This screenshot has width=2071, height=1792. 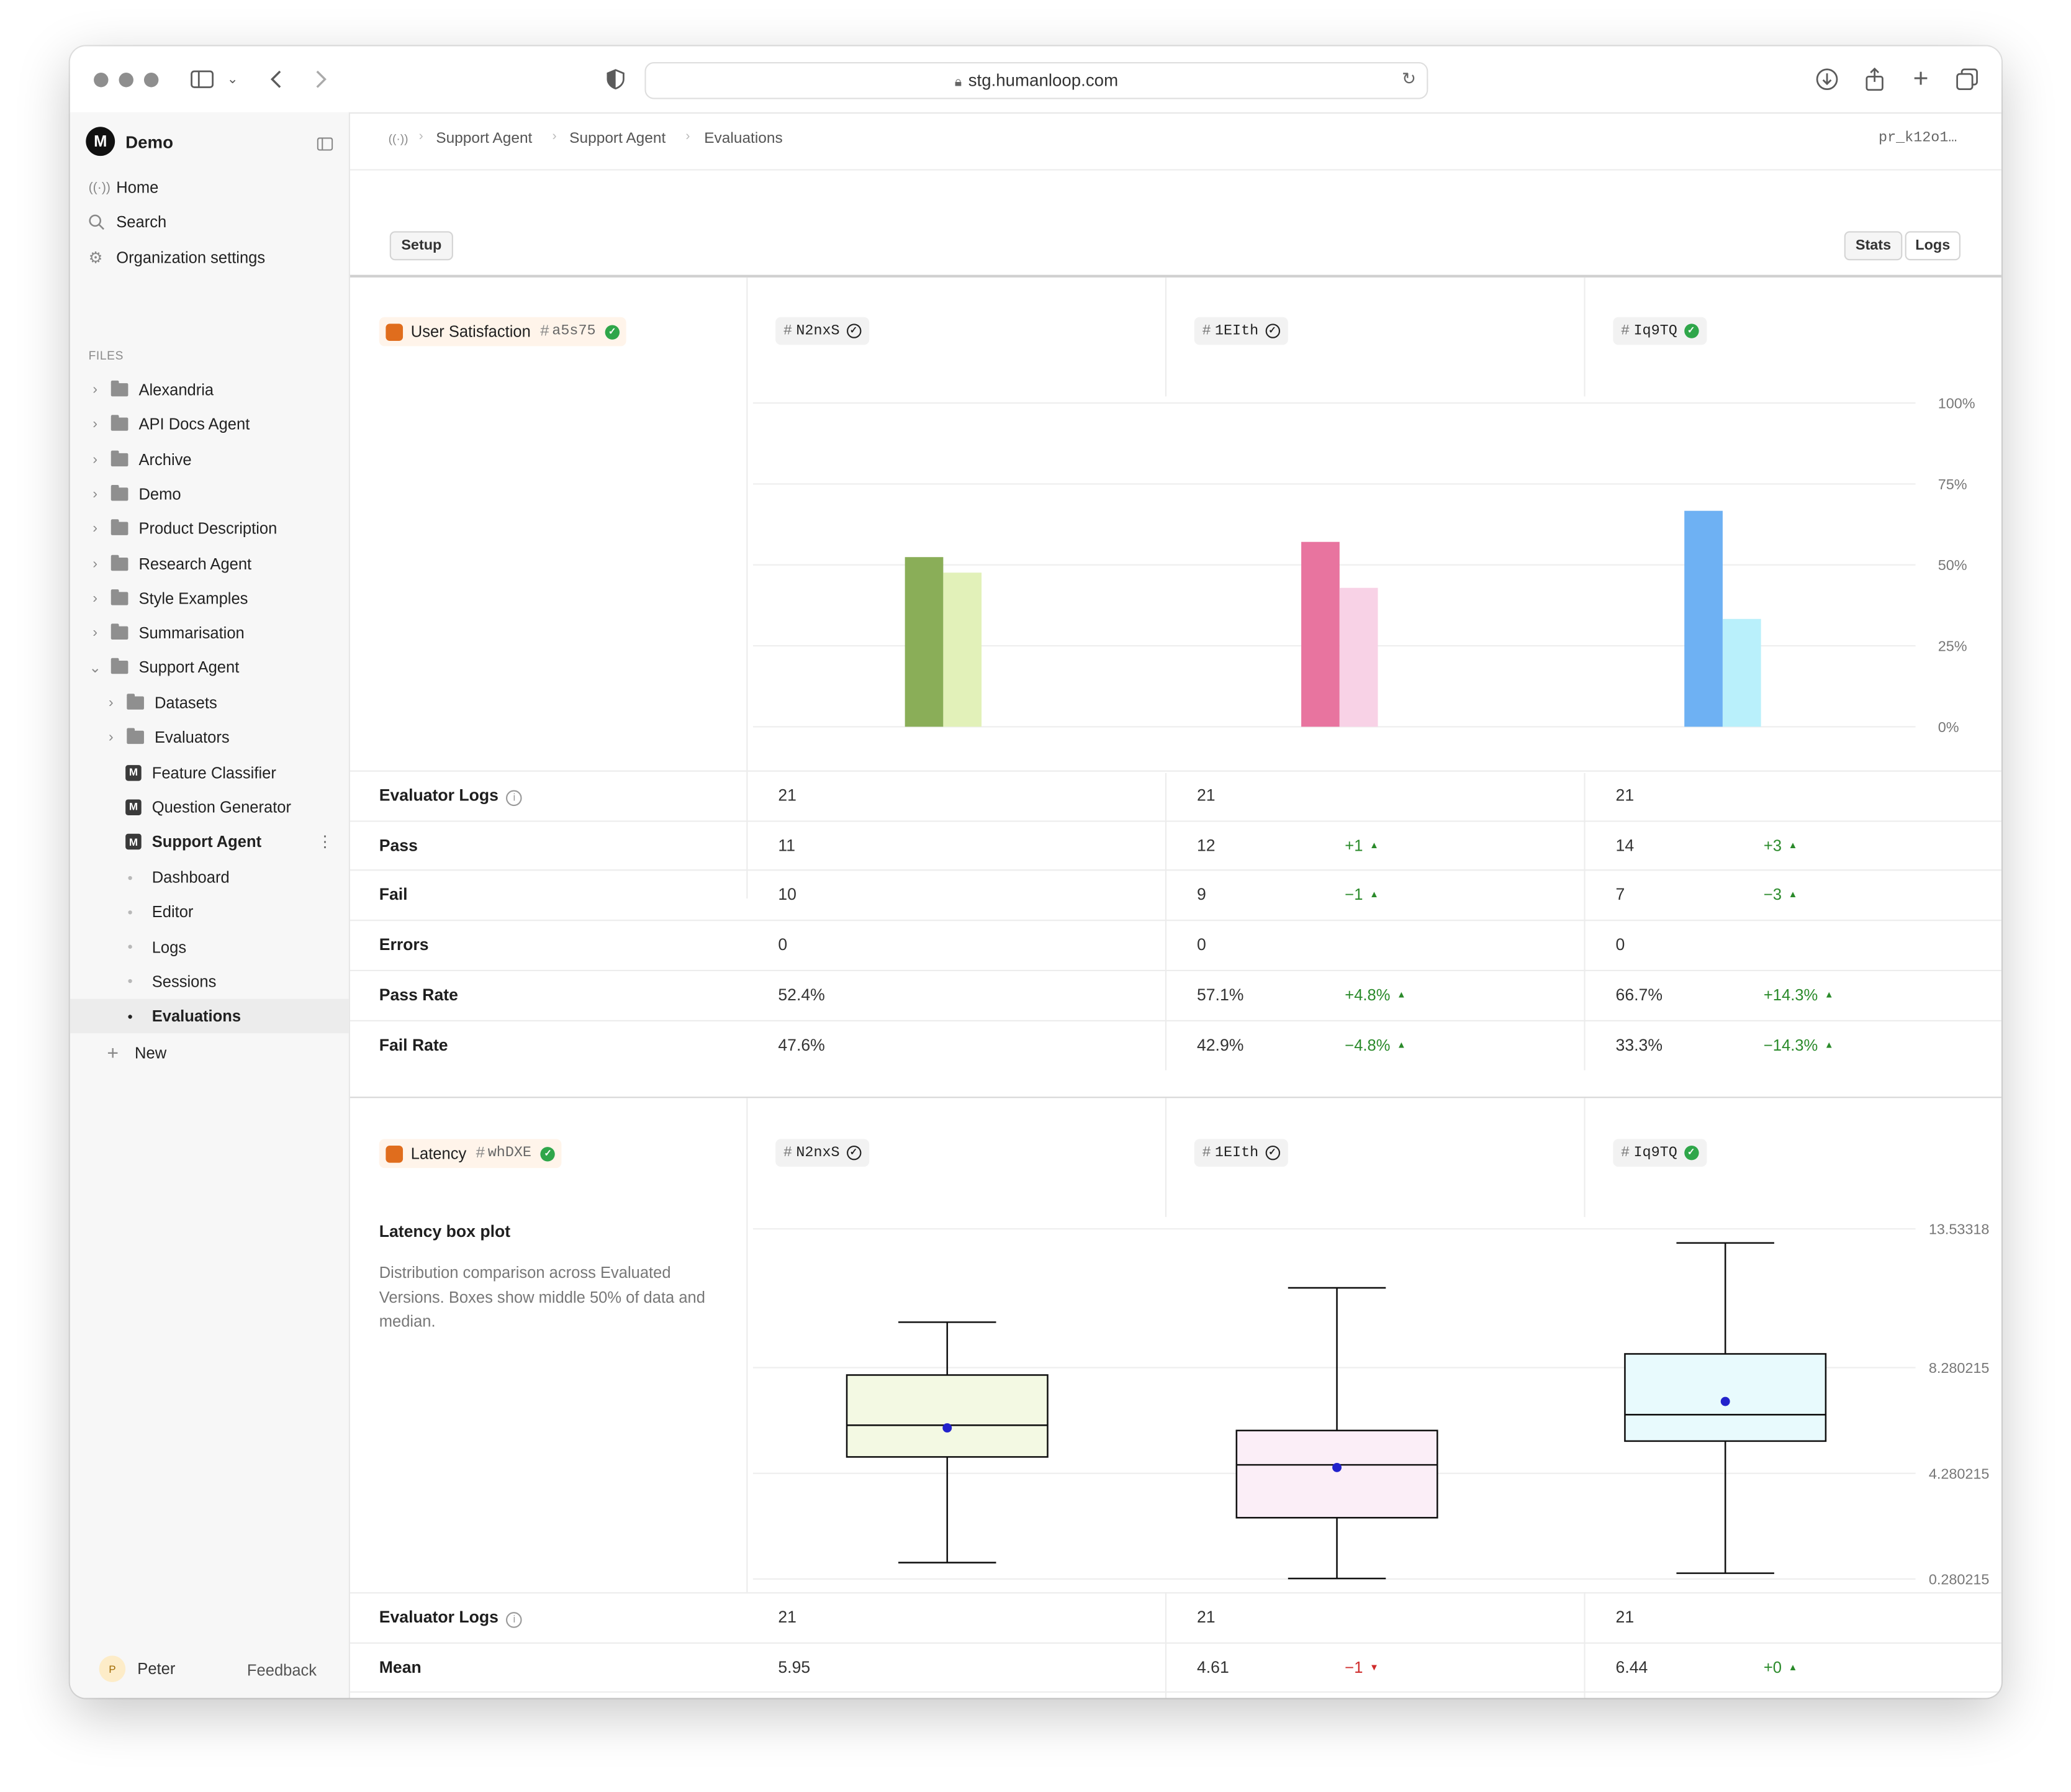 I want to click on files-header: FILES, so click(x=106, y=355).